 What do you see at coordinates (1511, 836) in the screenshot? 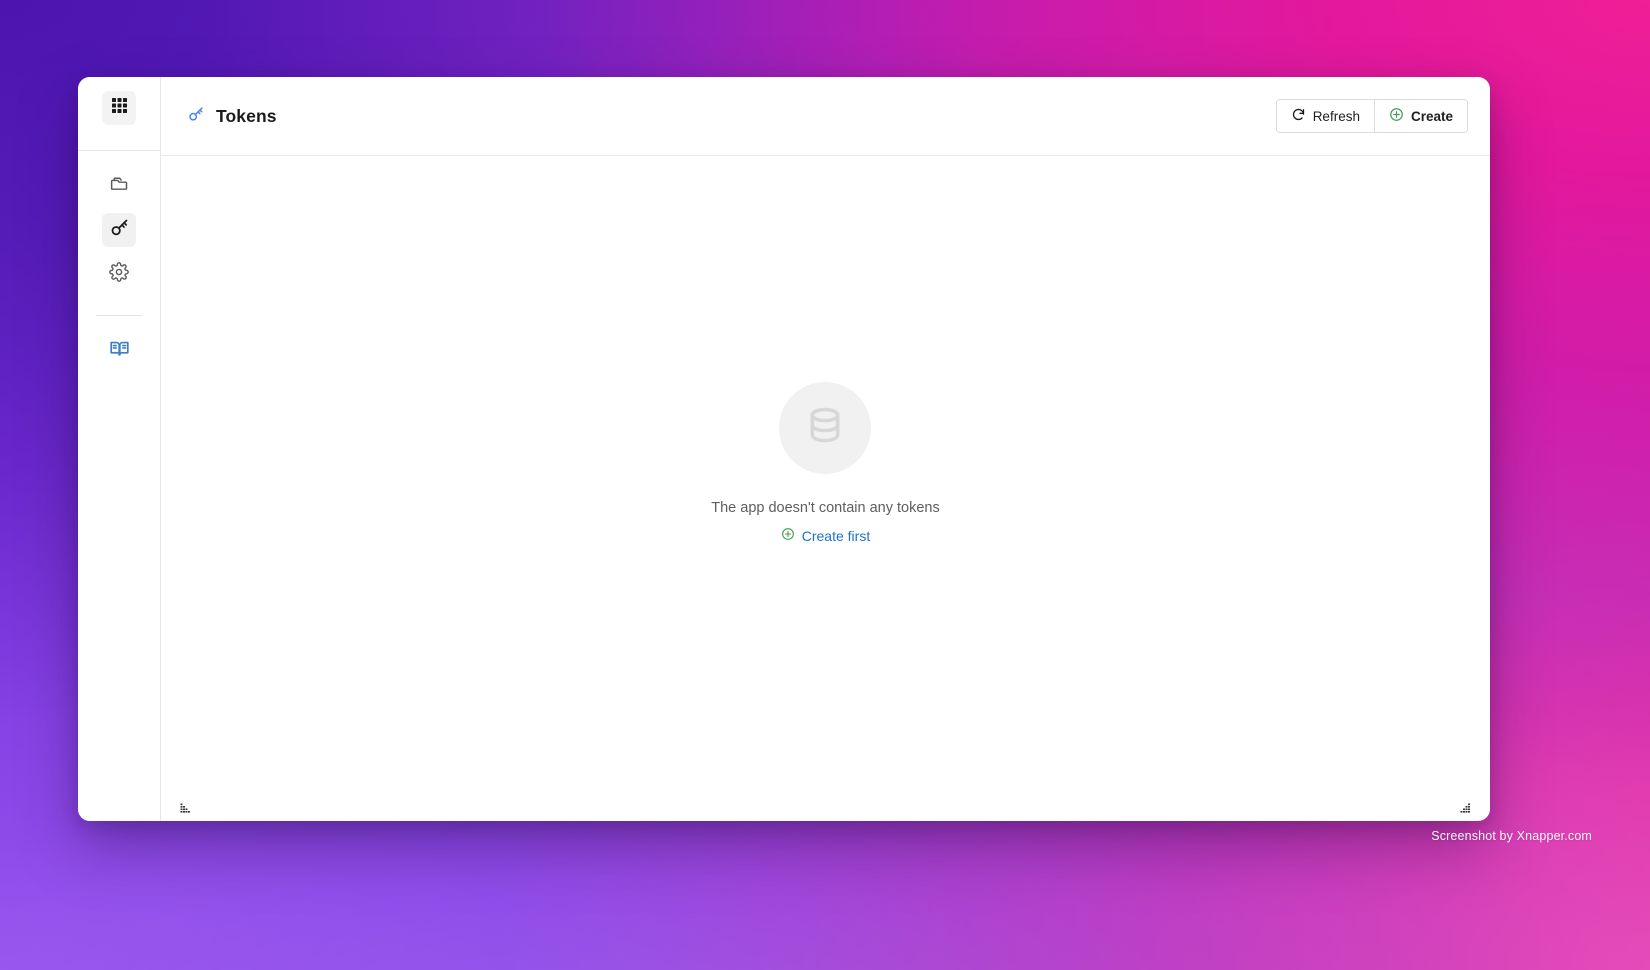
I see `xnapper-watermark: Screenshot by Xnapper.com` at bounding box center [1511, 836].